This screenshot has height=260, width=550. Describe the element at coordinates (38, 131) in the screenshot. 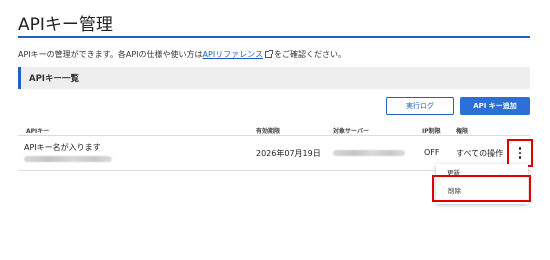

I see `column-header-api-key: APIキー` at that location.